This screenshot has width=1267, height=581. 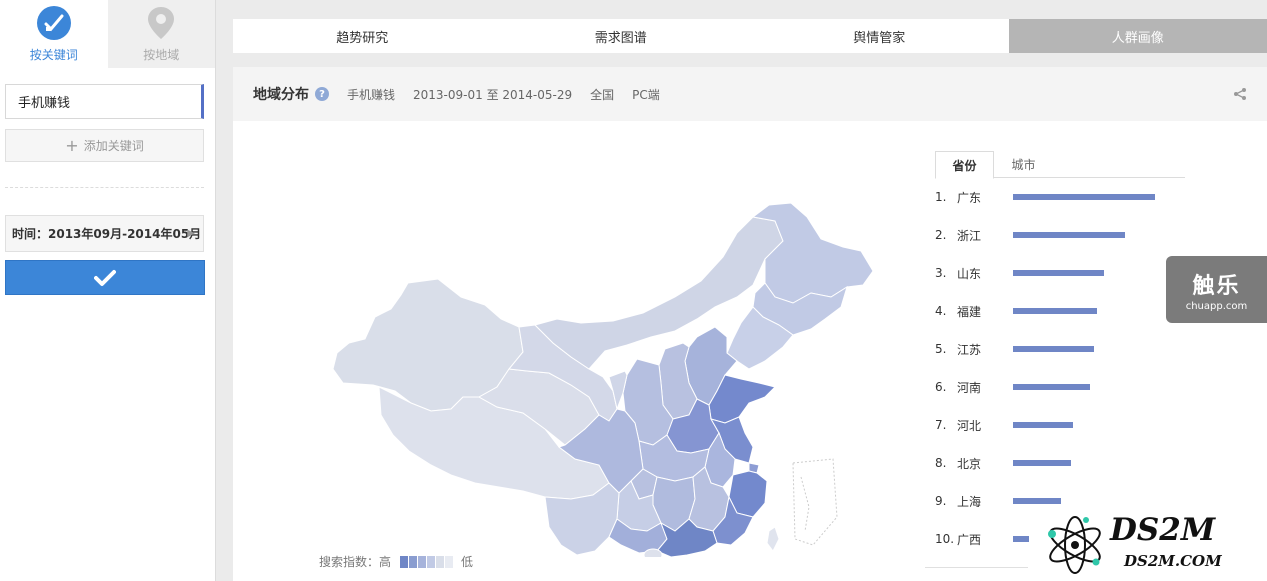 I want to click on rank-row: 2. 浙江, so click(x=1085, y=235).